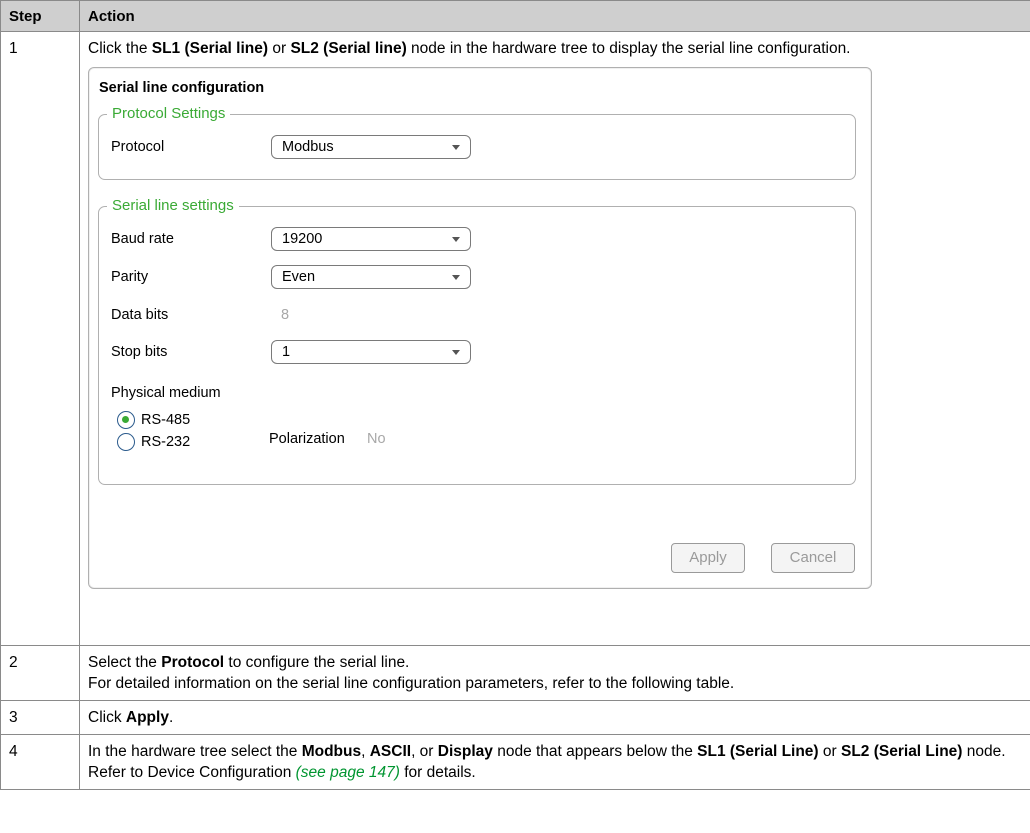 This screenshot has height=833, width=1030. I want to click on parity-value: Even, so click(299, 277).